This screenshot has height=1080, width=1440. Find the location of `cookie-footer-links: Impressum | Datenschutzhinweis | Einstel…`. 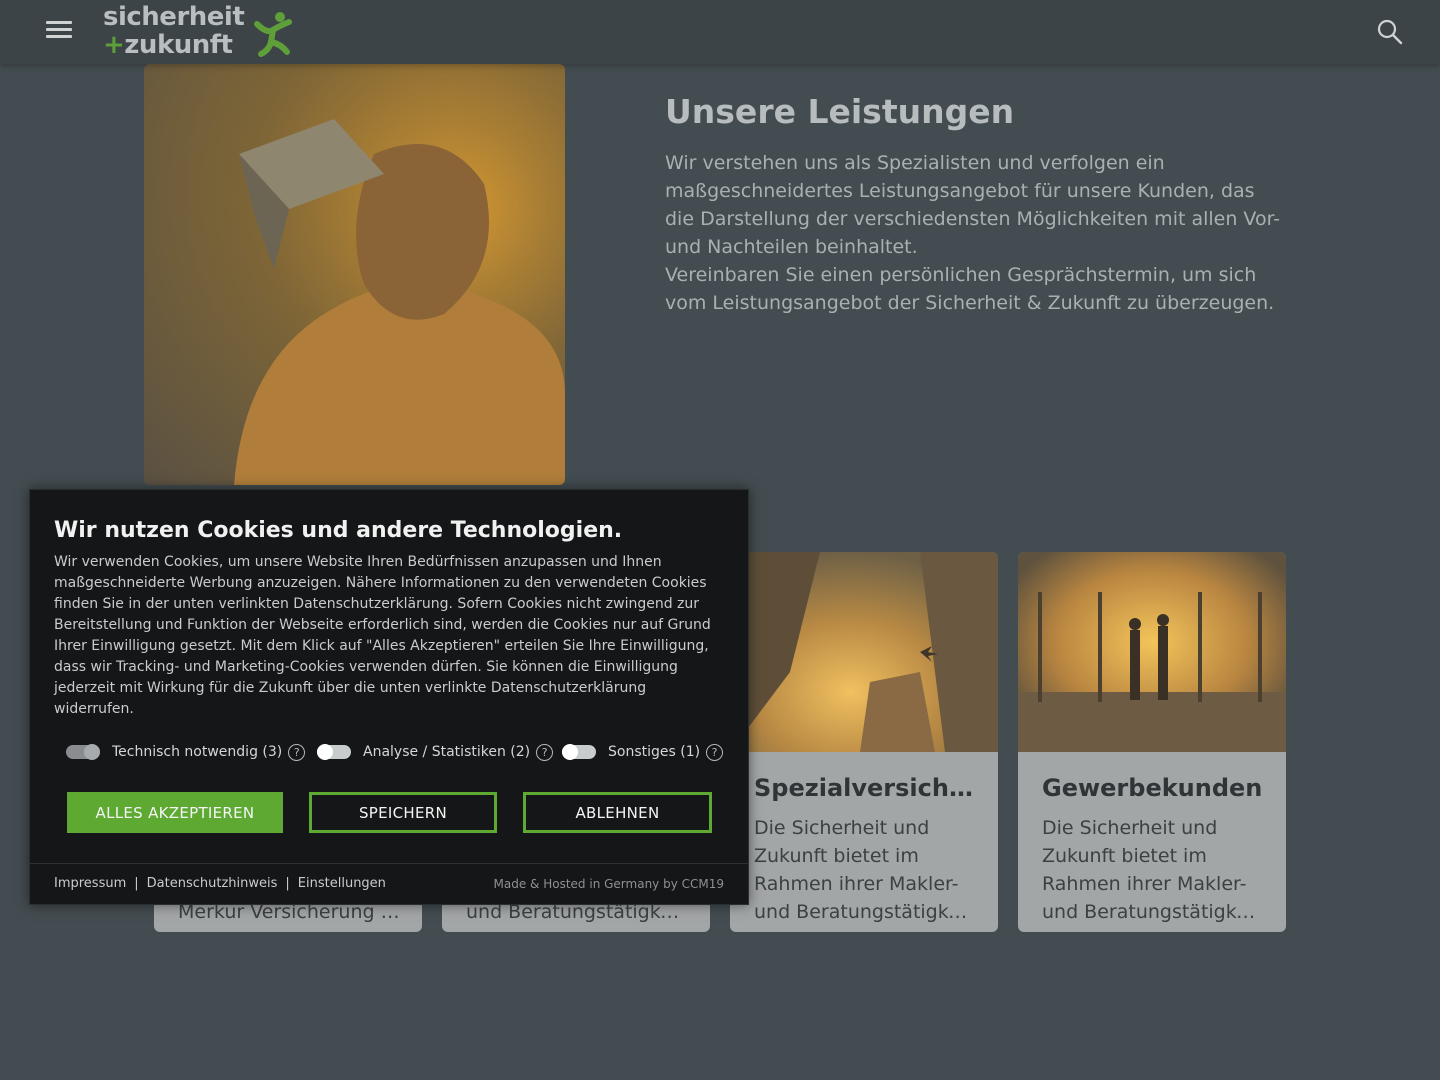

cookie-footer-links: Impressum | Datenschutzhinweis | Einstel… is located at coordinates (220, 883).